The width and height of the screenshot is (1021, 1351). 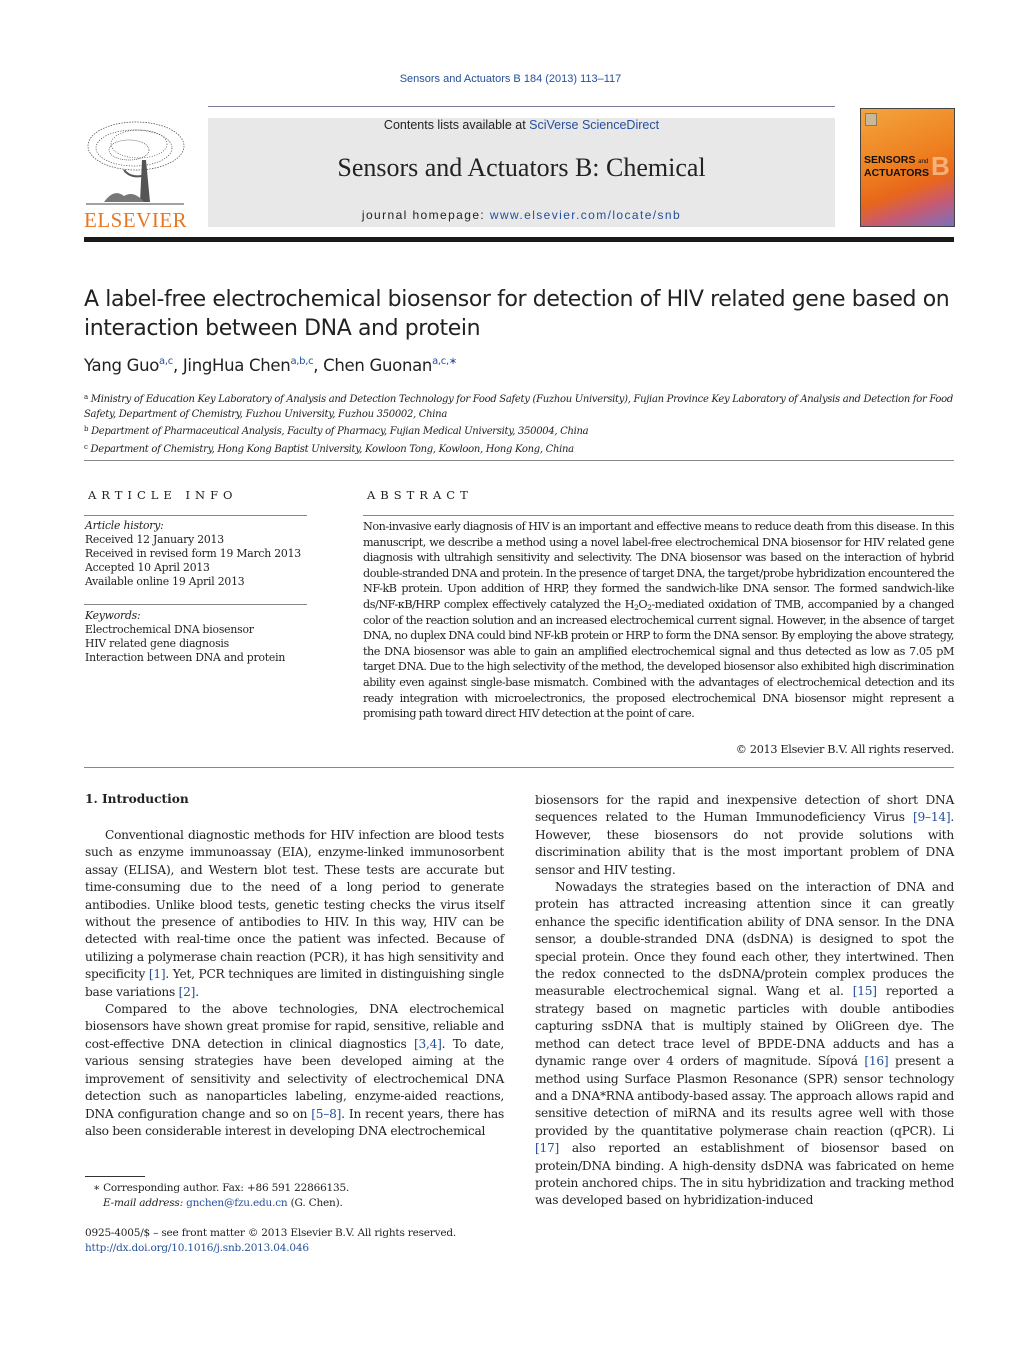 What do you see at coordinates (890, 160) in the screenshot?
I see `cover-line1: SENSORS` at bounding box center [890, 160].